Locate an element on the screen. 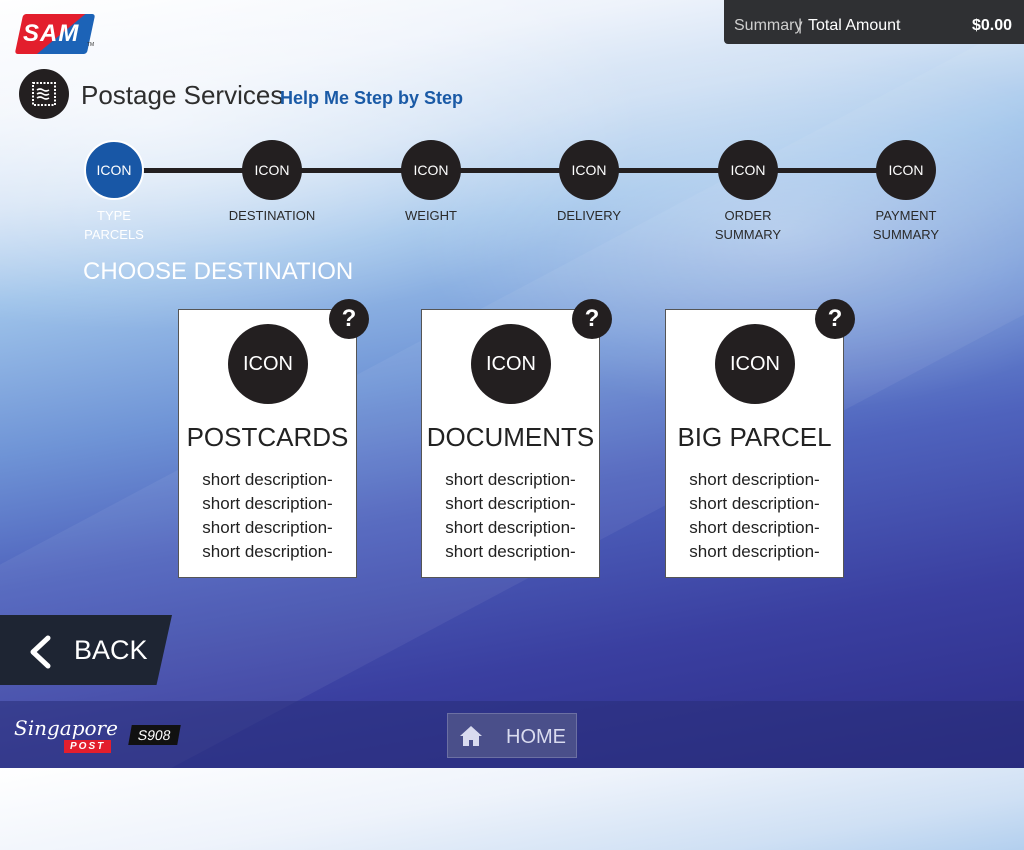  step-label: WEIGHT is located at coordinates (431, 215).